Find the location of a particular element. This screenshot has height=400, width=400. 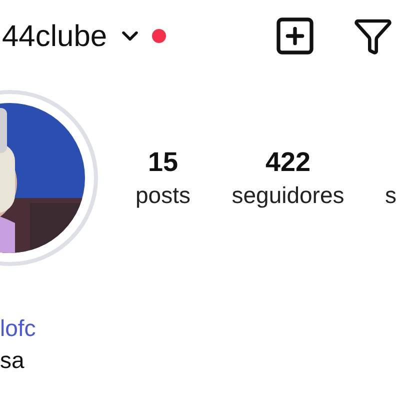

stat-label: s is located at coordinates (390, 195).